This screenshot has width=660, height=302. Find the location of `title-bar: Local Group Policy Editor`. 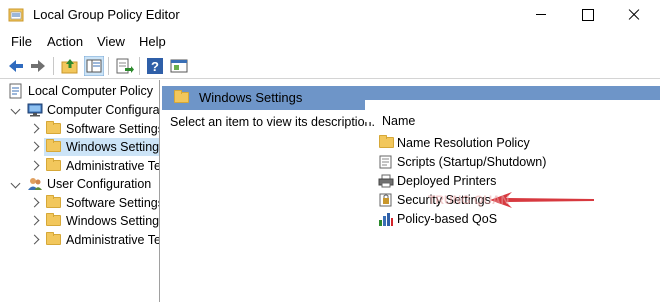

title-bar: Local Group Policy Editor is located at coordinates (330, 15).